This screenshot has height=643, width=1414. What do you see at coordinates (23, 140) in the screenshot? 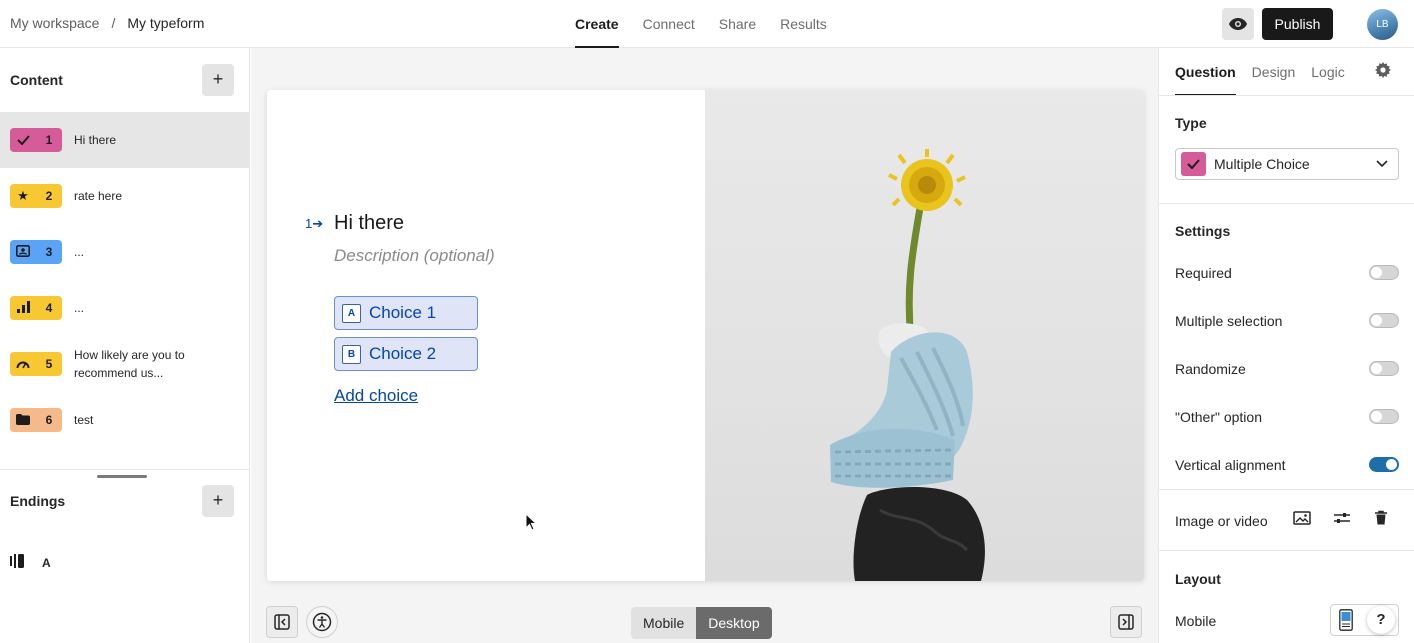
I see `check-icon` at bounding box center [23, 140].